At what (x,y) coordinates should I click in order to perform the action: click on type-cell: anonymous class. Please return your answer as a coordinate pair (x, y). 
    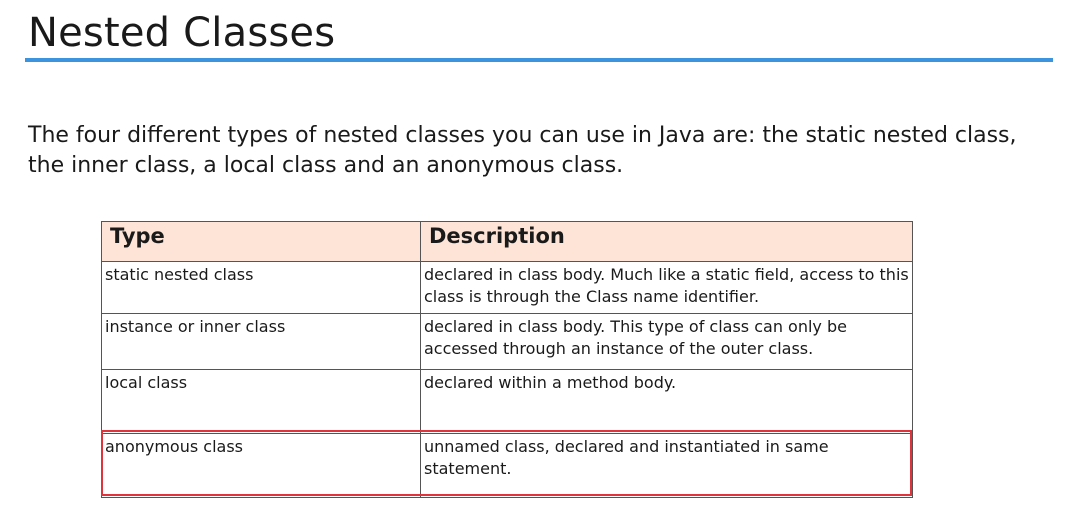
    Looking at the image, I should click on (261, 465).